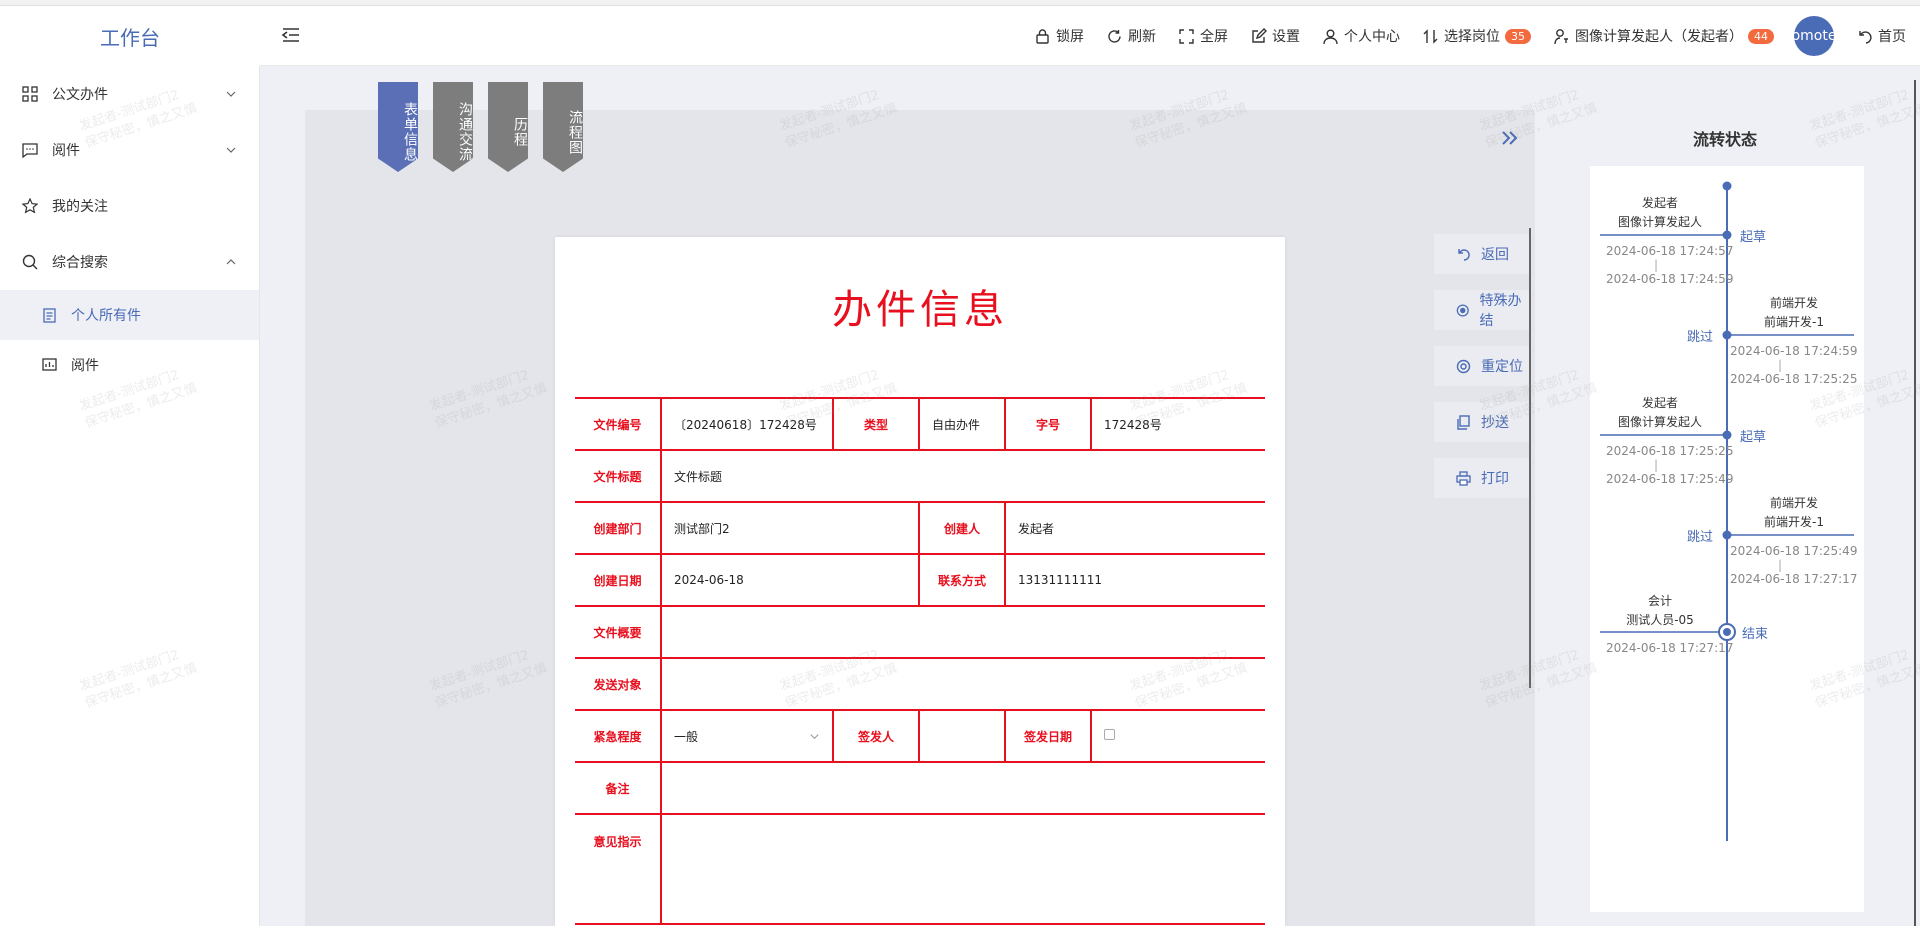 Image resolution: width=1920 pixels, height=926 pixels. I want to click on create-date-label: 创建日期, so click(618, 580).